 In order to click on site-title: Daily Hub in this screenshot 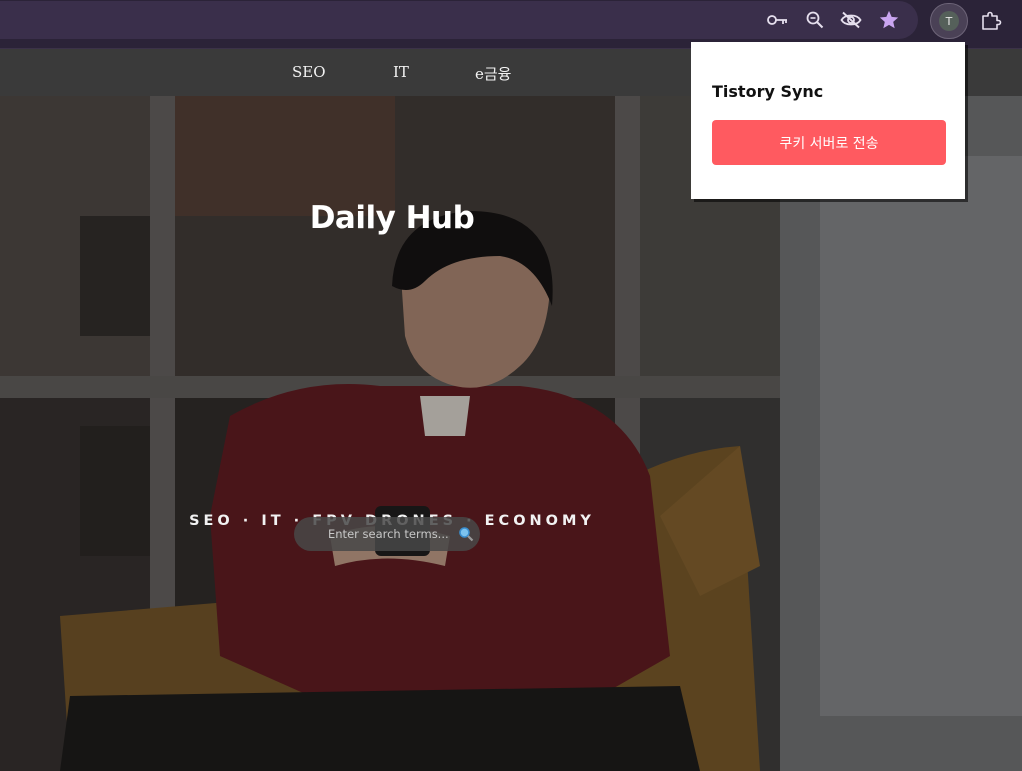, I will do `click(392, 218)`.